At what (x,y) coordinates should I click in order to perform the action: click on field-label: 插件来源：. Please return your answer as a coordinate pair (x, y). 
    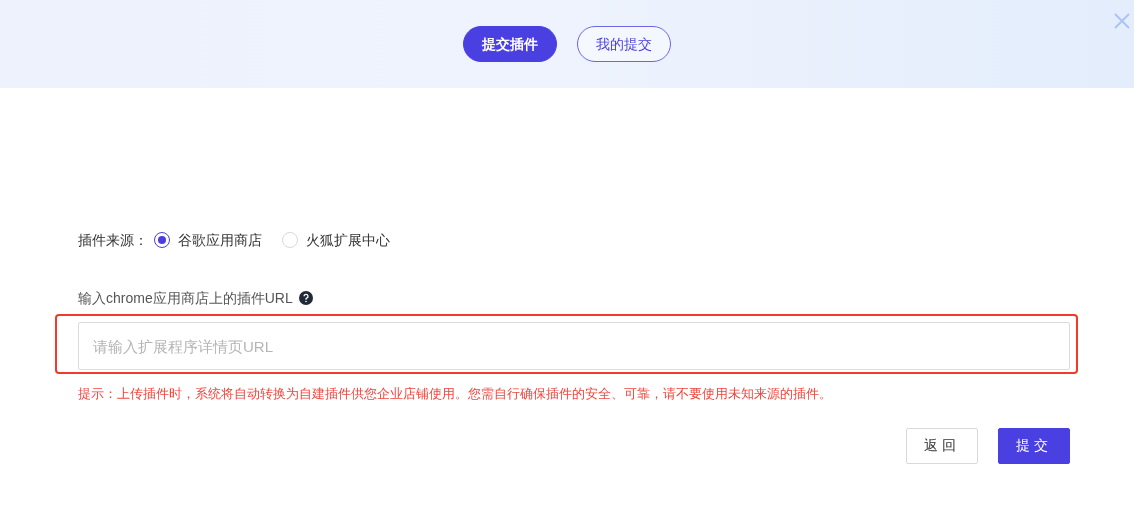
    Looking at the image, I should click on (113, 240).